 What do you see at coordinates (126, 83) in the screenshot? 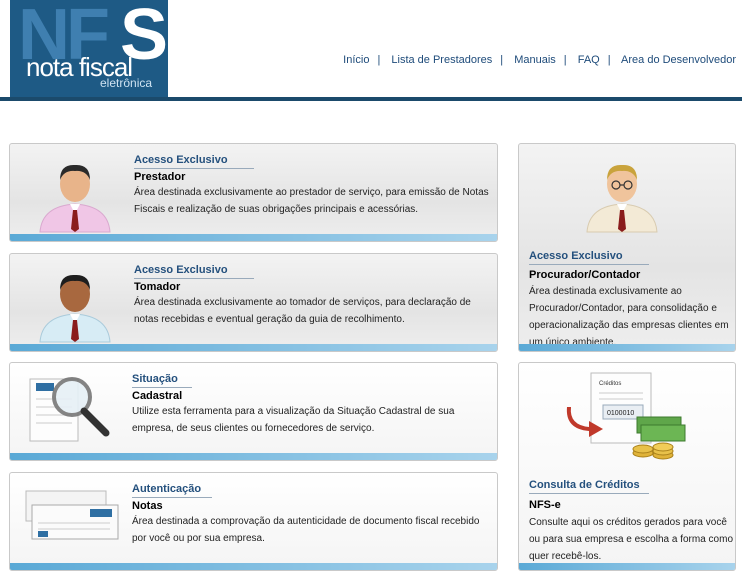
I see `logo-eletronica-text: eletrônica` at bounding box center [126, 83].